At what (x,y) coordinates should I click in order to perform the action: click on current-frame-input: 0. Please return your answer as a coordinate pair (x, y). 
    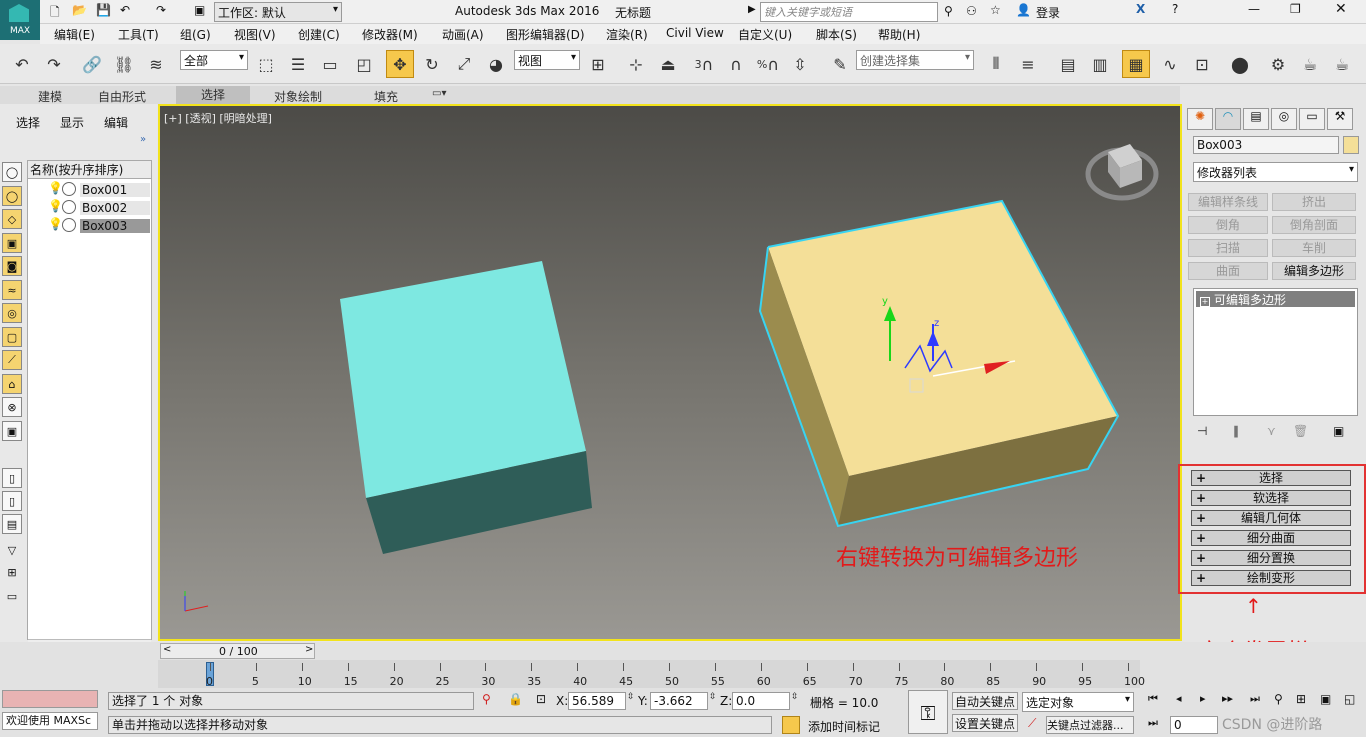
    Looking at the image, I should click on (1194, 725).